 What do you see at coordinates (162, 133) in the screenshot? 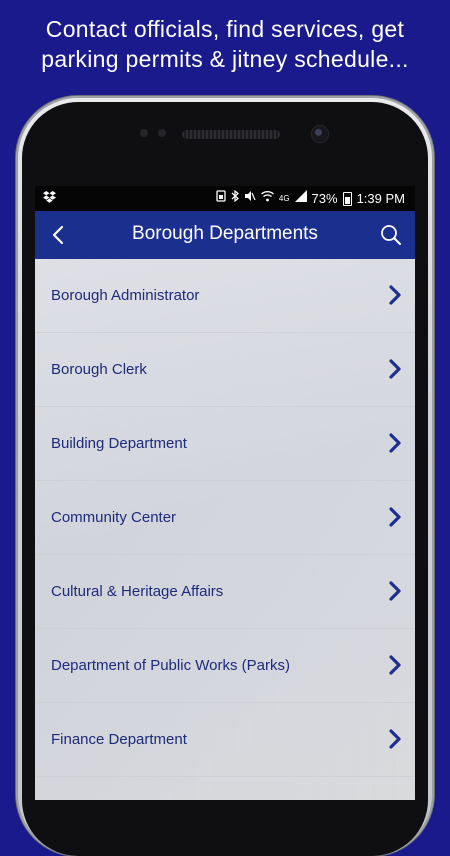
I see `light-sensor` at bounding box center [162, 133].